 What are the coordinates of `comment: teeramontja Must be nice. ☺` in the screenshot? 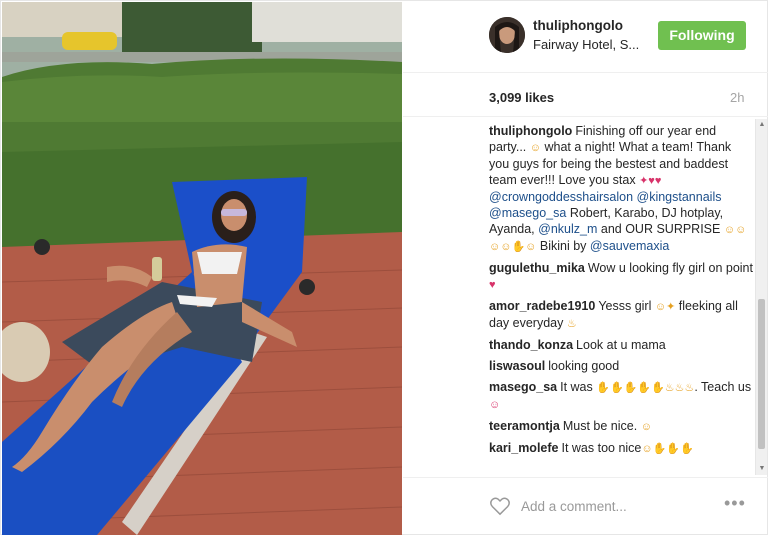 It's located at (621, 426).